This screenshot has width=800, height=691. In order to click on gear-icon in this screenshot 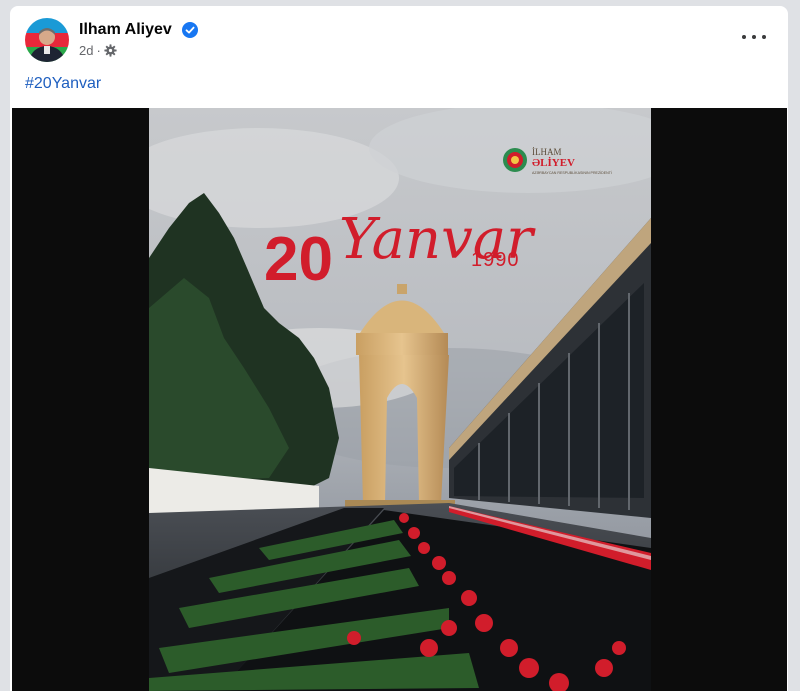, I will do `click(110, 50)`.